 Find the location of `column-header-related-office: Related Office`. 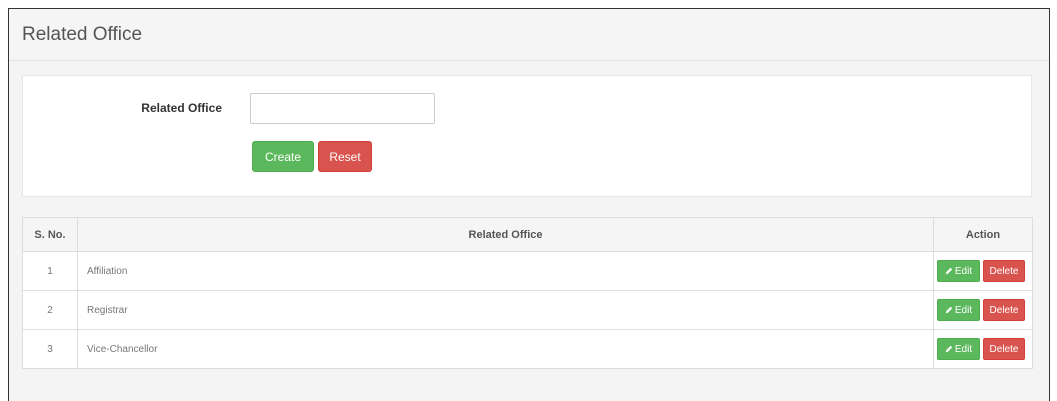

column-header-related-office: Related Office is located at coordinates (505, 234).